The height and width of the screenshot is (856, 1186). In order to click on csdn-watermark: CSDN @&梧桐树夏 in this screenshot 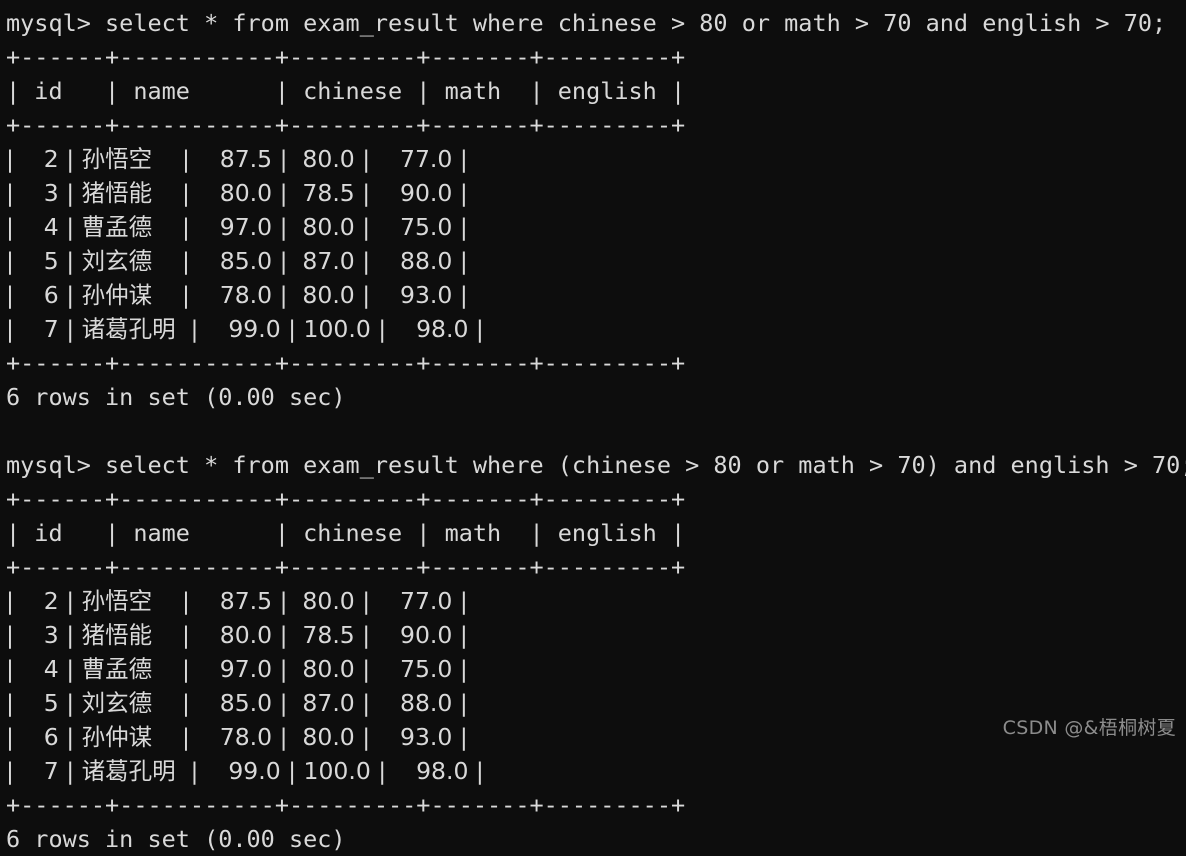, I will do `click(1089, 728)`.